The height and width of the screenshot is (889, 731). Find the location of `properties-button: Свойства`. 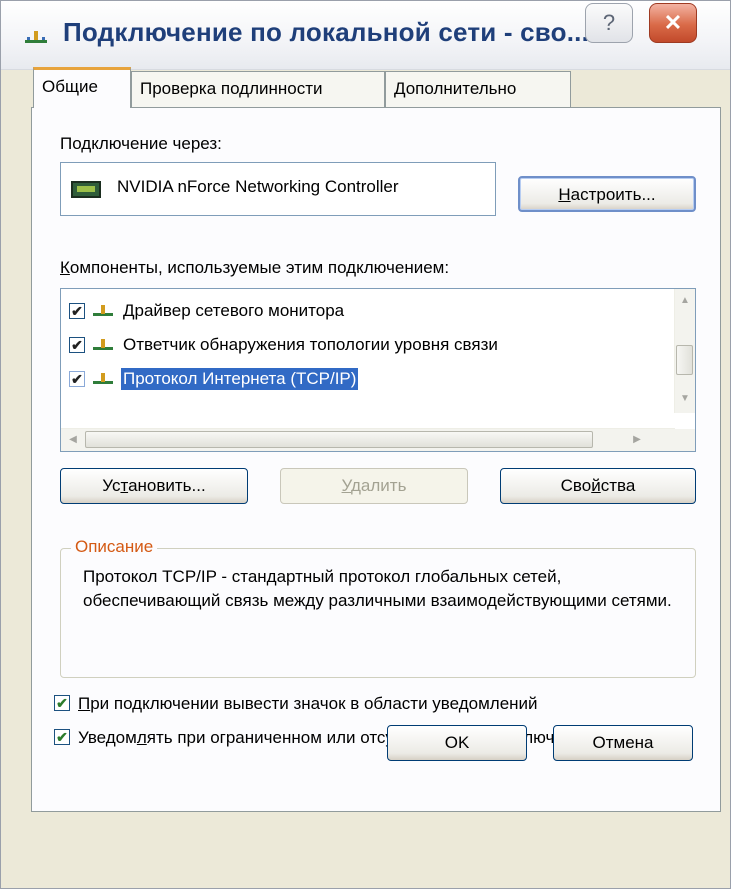

properties-button: Свойства is located at coordinates (598, 486).